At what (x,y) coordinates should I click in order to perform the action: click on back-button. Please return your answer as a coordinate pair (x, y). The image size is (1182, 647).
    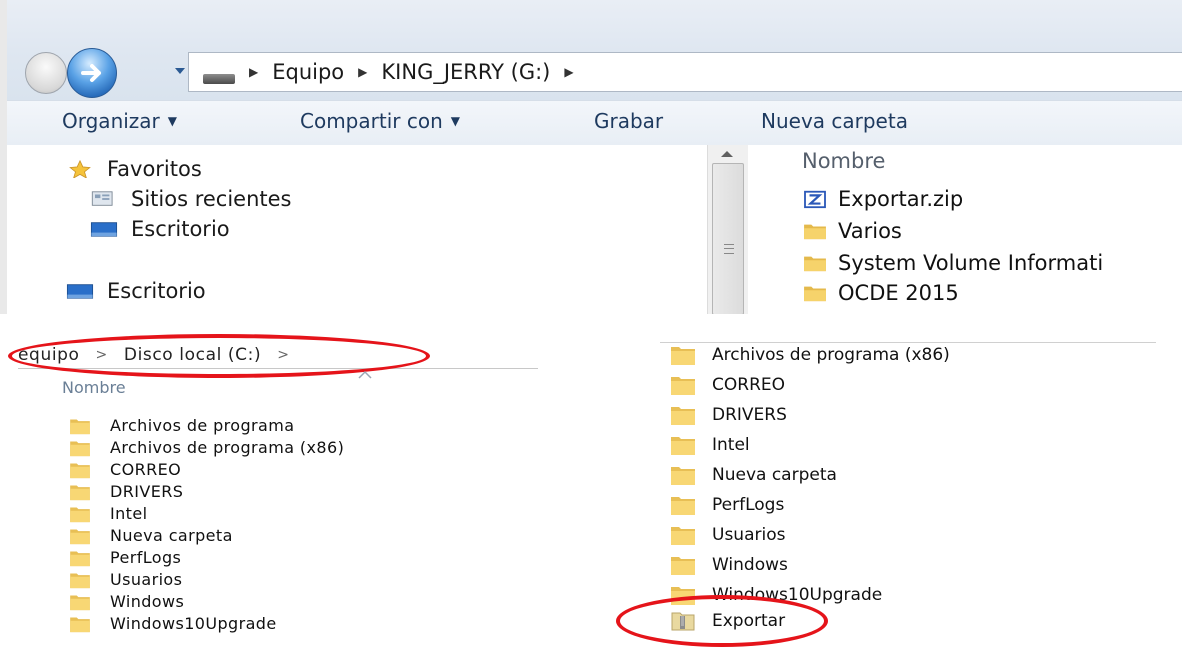
    Looking at the image, I should click on (46, 73).